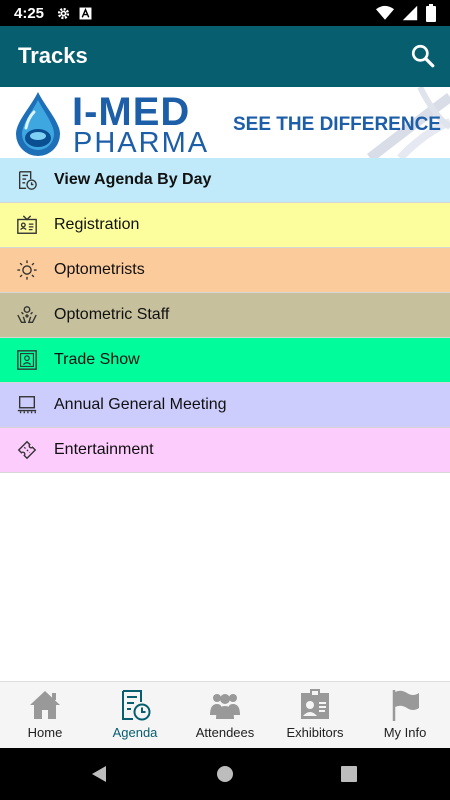  I want to click on nav-item-agenda: Agenda, so click(135, 715).